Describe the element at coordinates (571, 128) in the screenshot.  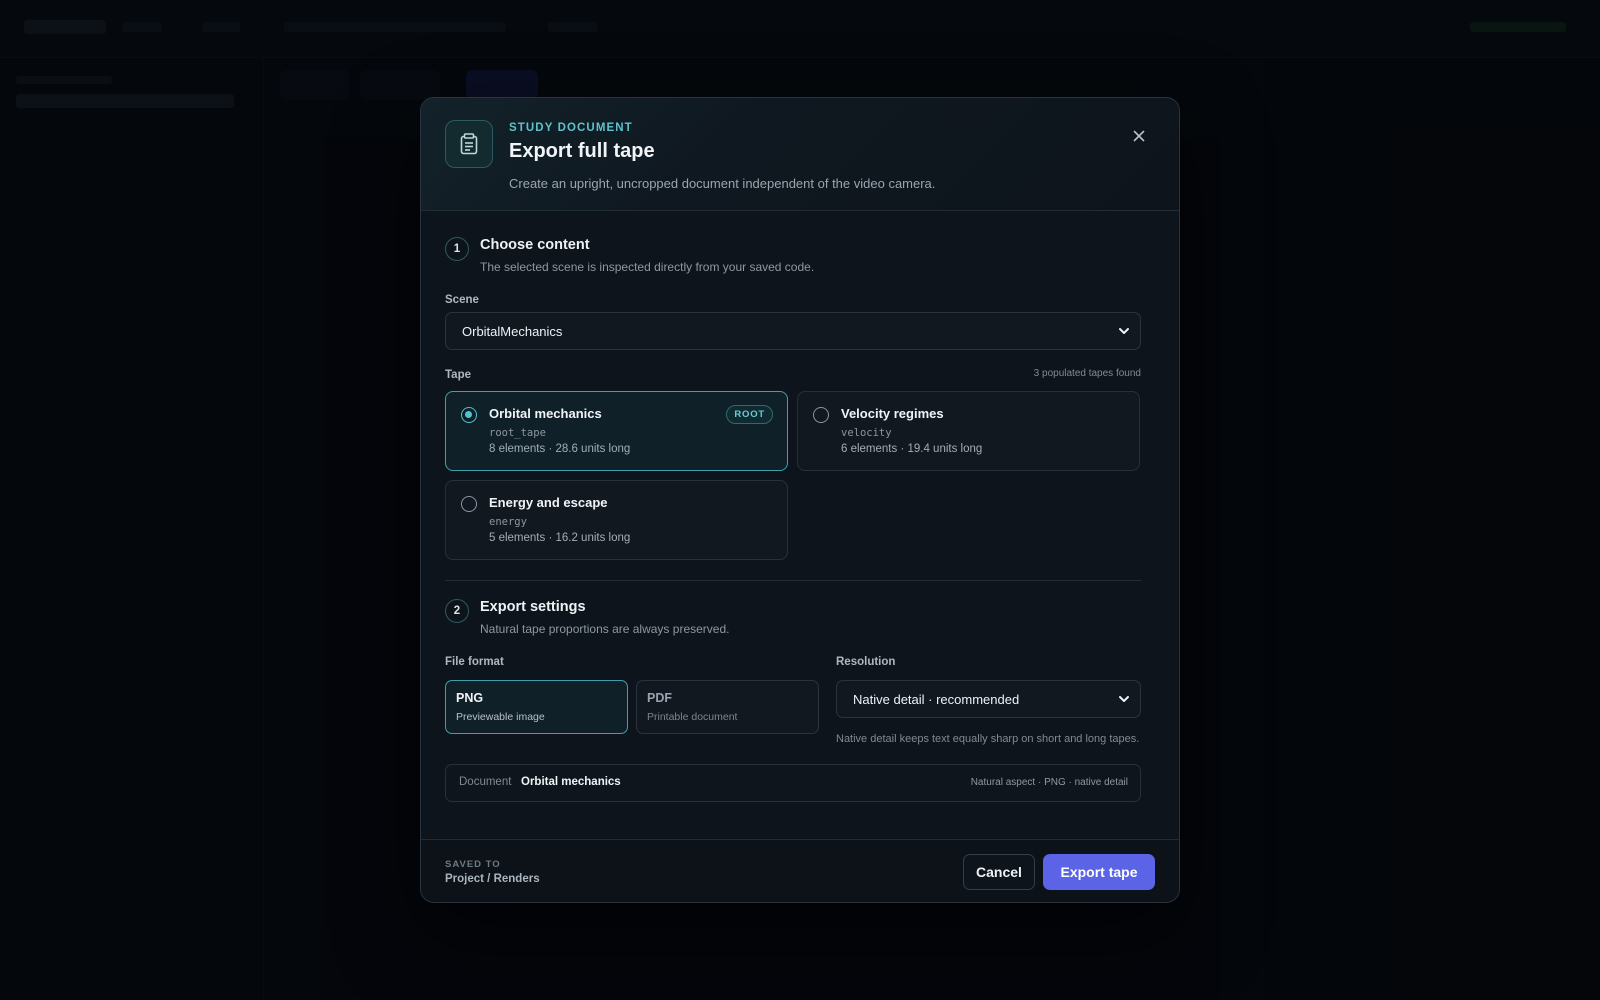
I see `modal-eyebrow: STUDY DOCUMENT` at that location.